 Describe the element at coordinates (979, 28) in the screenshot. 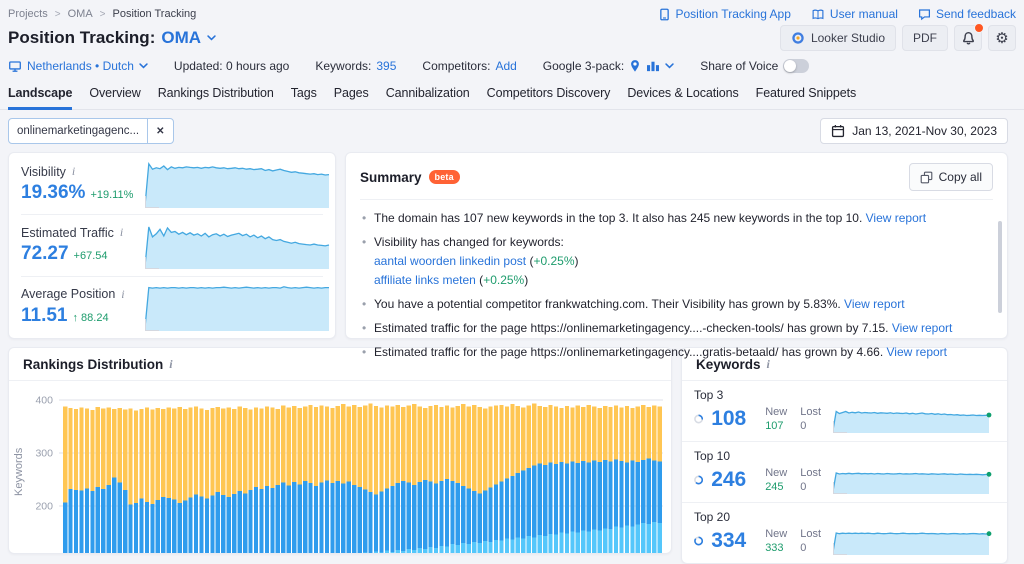

I see `notification-dot` at that location.